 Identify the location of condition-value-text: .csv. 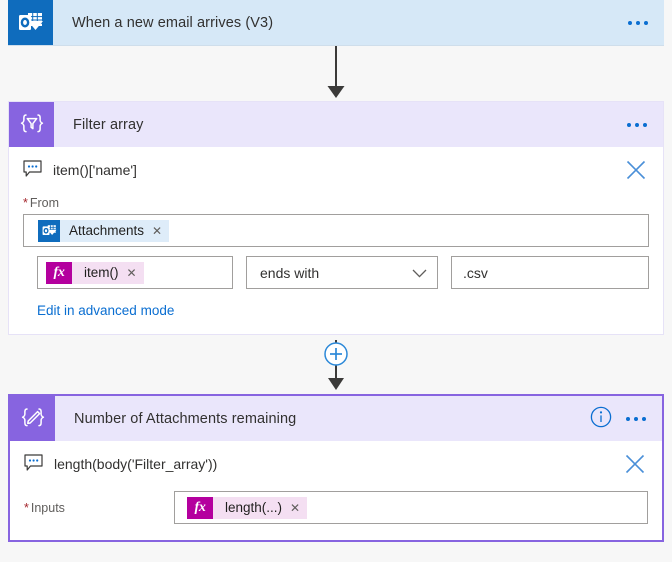
(475, 272).